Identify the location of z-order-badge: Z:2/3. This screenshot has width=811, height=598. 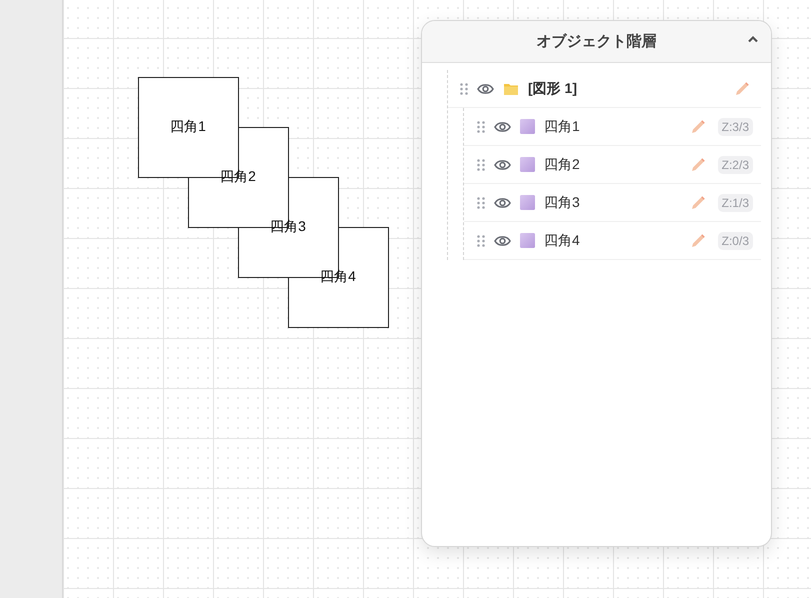
(735, 165).